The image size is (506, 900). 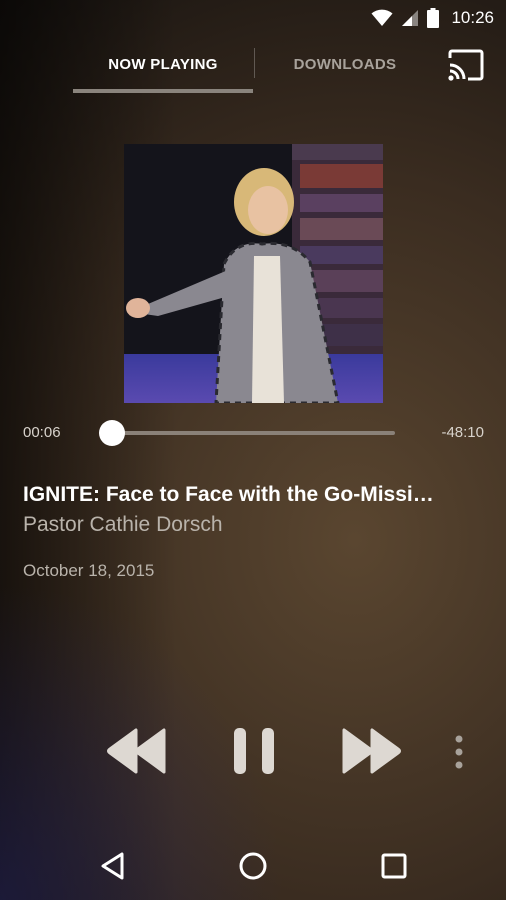 I want to click on elapsed-time: 00:06, so click(x=42, y=432).